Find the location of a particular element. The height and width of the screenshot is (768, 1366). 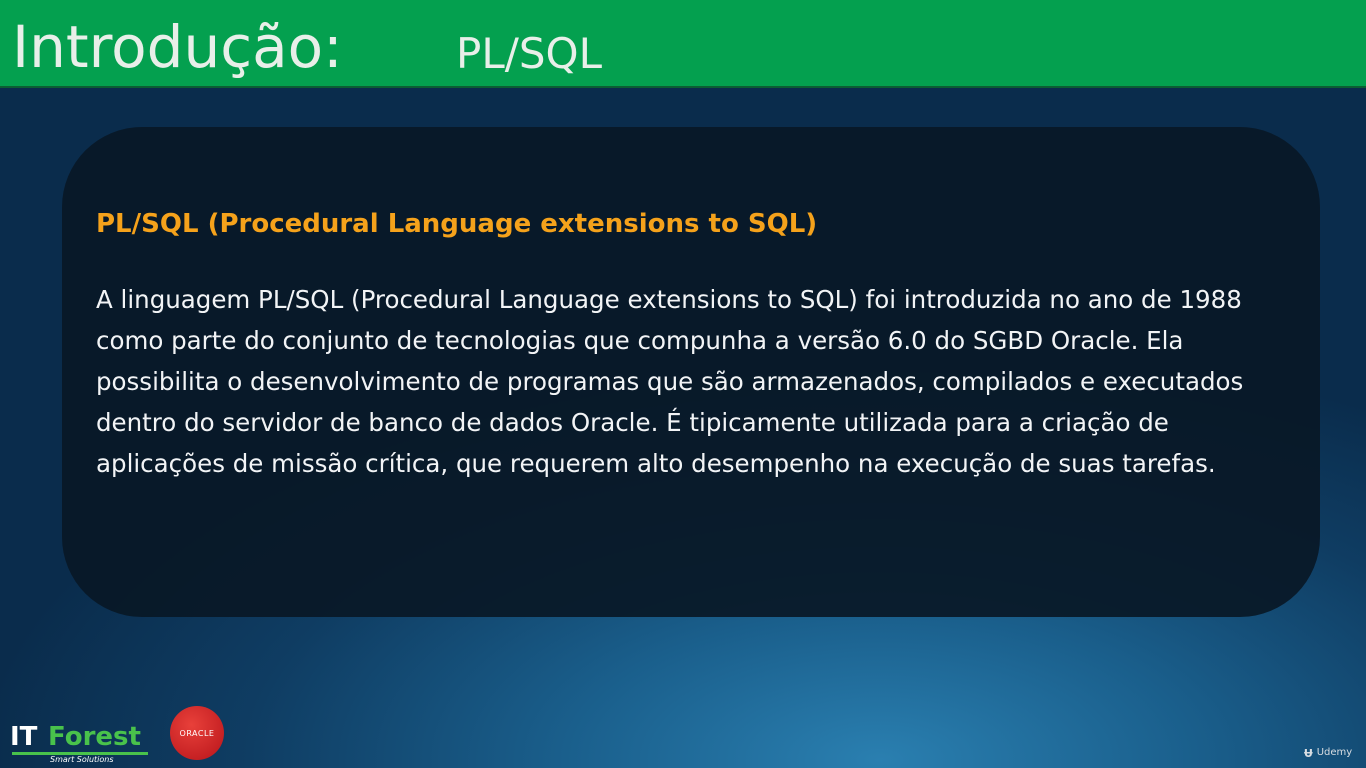

udemy-text: Udemy is located at coordinates (1334, 752).